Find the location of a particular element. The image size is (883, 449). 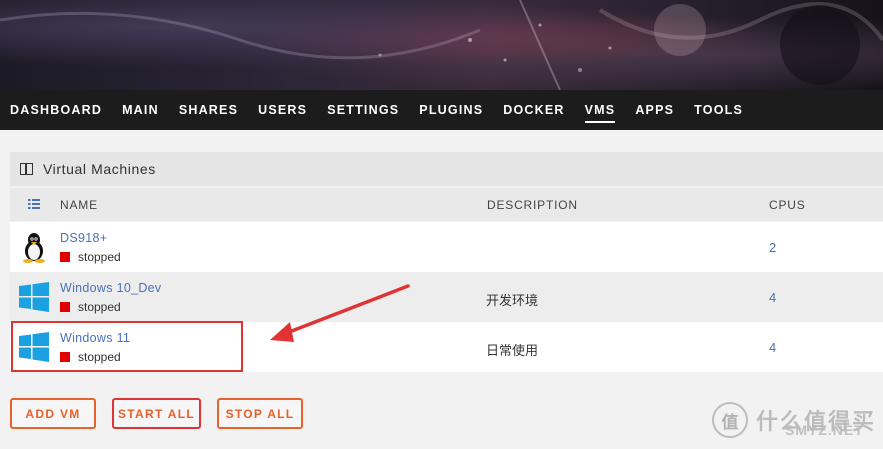

col-name: NAME is located at coordinates (79, 205).